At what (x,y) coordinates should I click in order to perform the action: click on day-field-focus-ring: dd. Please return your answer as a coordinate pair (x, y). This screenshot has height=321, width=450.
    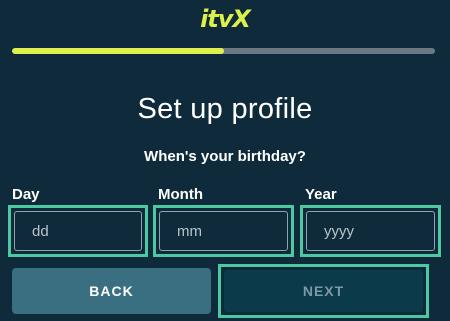
    Looking at the image, I should click on (78, 231).